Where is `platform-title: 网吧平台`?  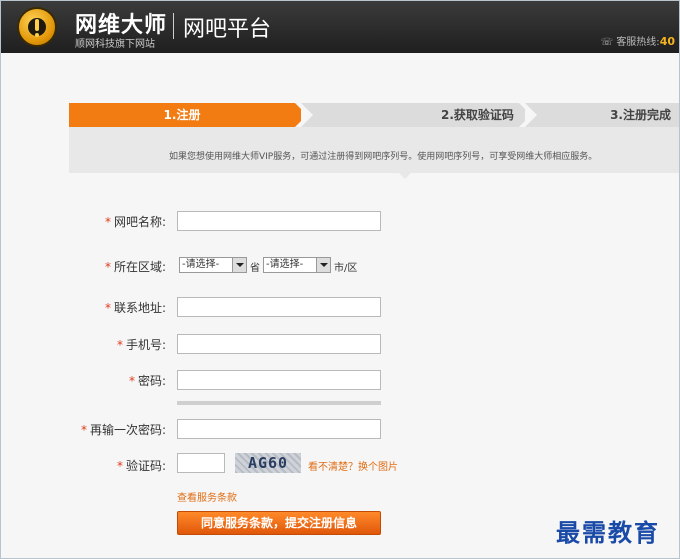
platform-title: 网吧平台 is located at coordinates (227, 29).